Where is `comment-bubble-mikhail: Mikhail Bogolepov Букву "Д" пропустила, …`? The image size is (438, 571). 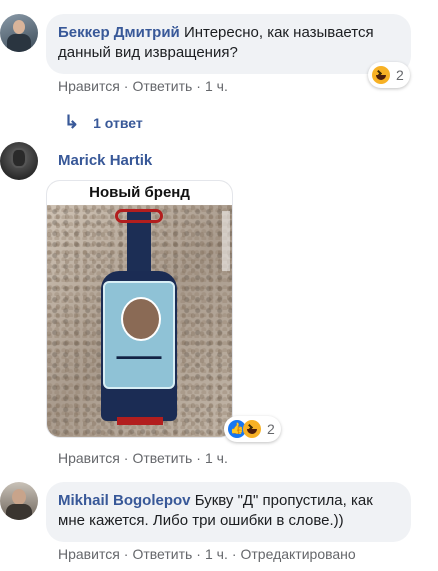 comment-bubble-mikhail: Mikhail Bogolepov Букву "Д" пропустила, … is located at coordinates (228, 512).